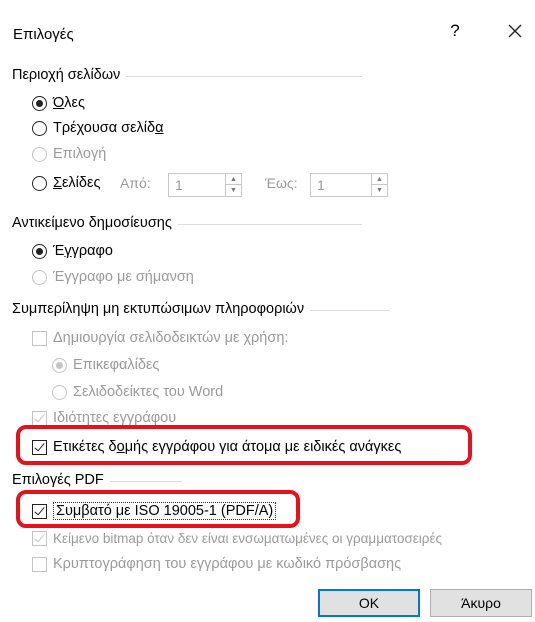 Image resolution: width=535 pixels, height=622 pixels. Describe the element at coordinates (455, 31) in the screenshot. I see `help-button: ?` at that location.